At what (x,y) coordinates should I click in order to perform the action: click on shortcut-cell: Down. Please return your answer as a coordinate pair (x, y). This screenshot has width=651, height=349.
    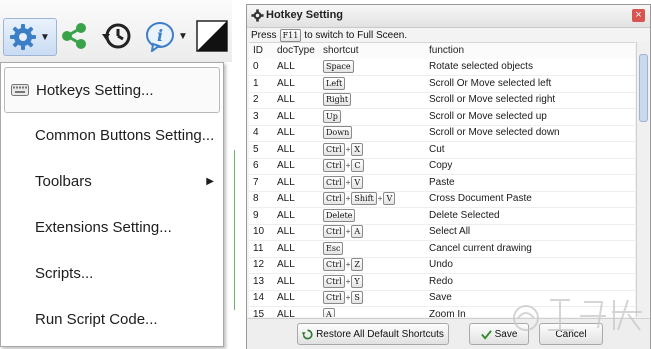
    Looking at the image, I should click on (338, 132).